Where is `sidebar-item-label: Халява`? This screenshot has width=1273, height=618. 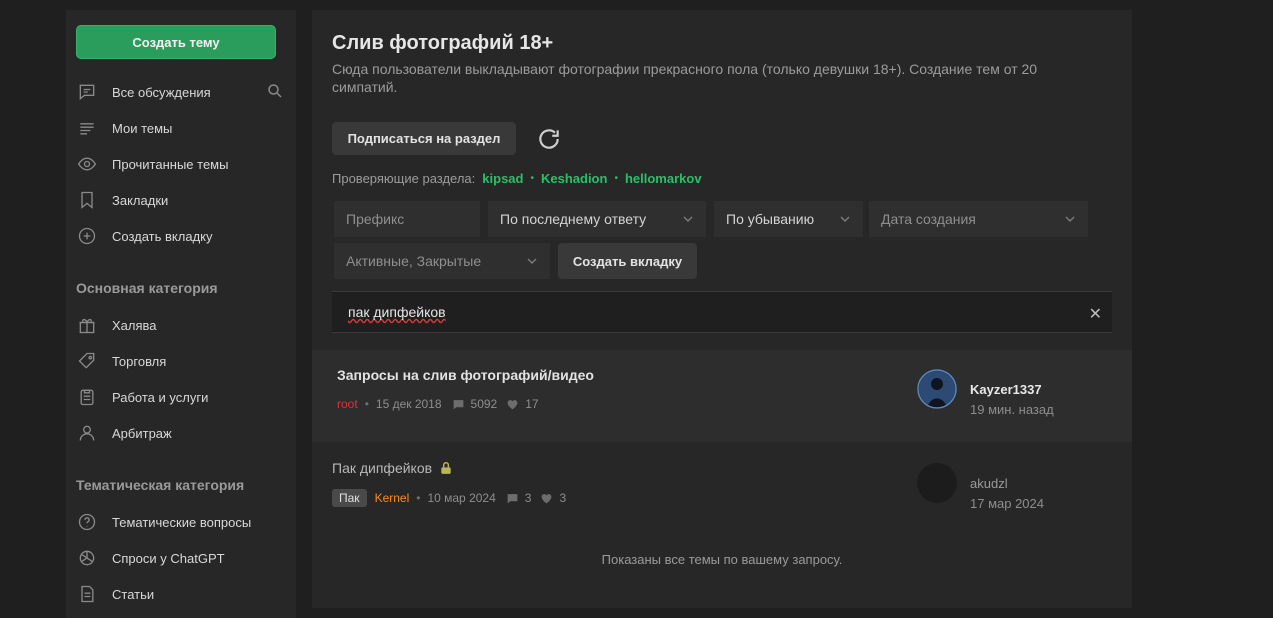 sidebar-item-label: Халява is located at coordinates (134, 325).